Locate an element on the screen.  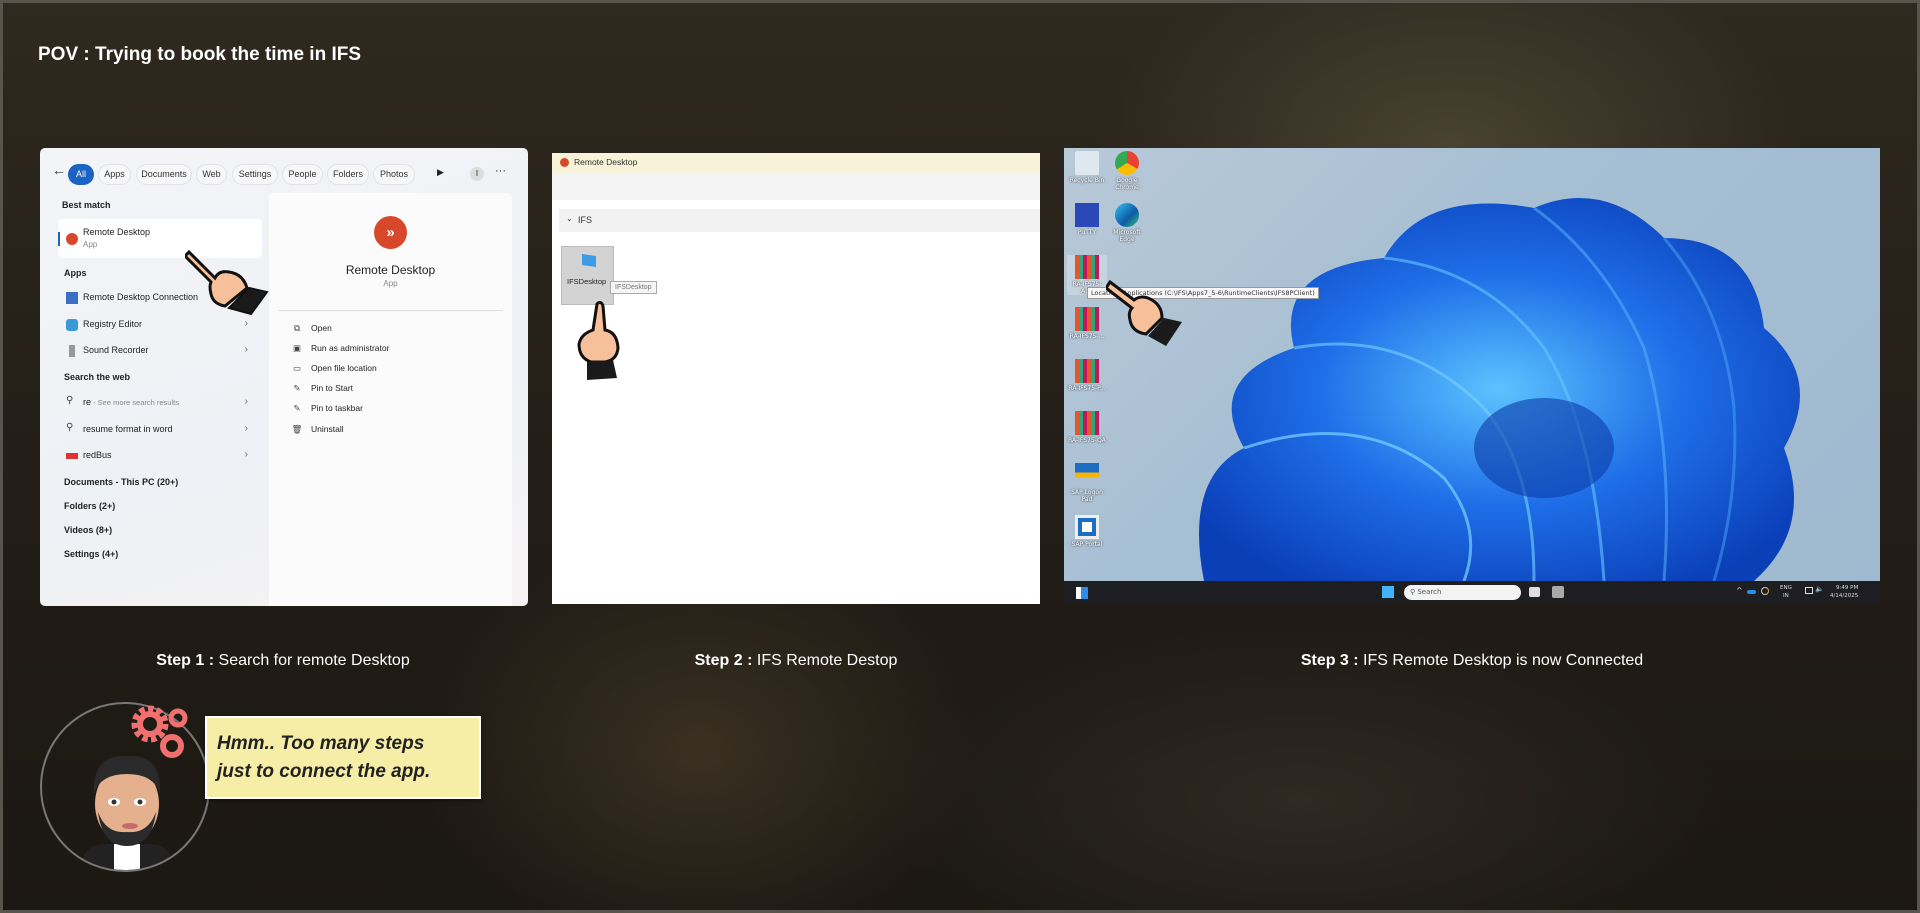
folder-icon: ▭ is located at coordinates (297, 368).